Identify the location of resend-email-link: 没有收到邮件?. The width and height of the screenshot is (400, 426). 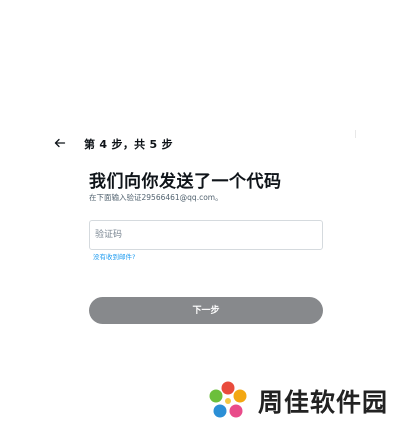
(114, 256).